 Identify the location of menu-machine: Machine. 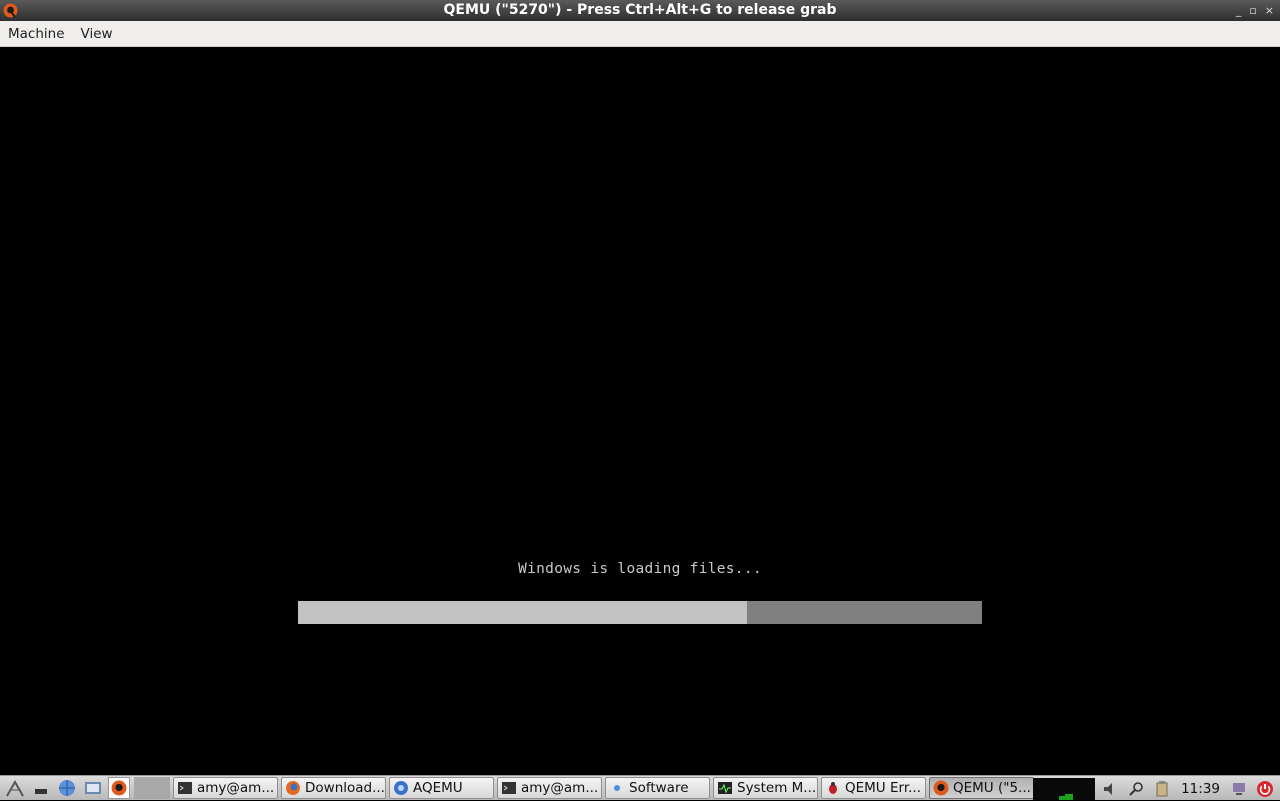
(36, 34).